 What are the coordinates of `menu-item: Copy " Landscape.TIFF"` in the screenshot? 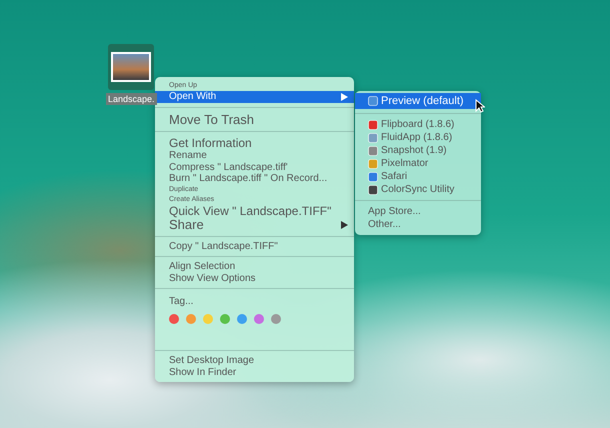 It's located at (254, 246).